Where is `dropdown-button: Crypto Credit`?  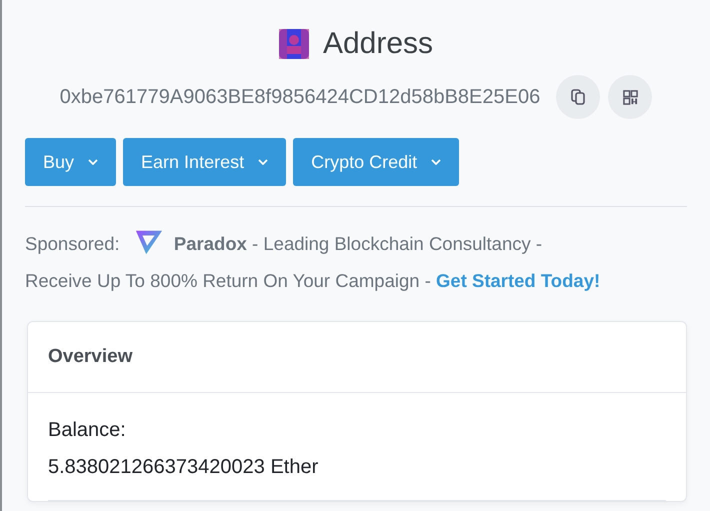
dropdown-button: Crypto Credit is located at coordinates (376, 162).